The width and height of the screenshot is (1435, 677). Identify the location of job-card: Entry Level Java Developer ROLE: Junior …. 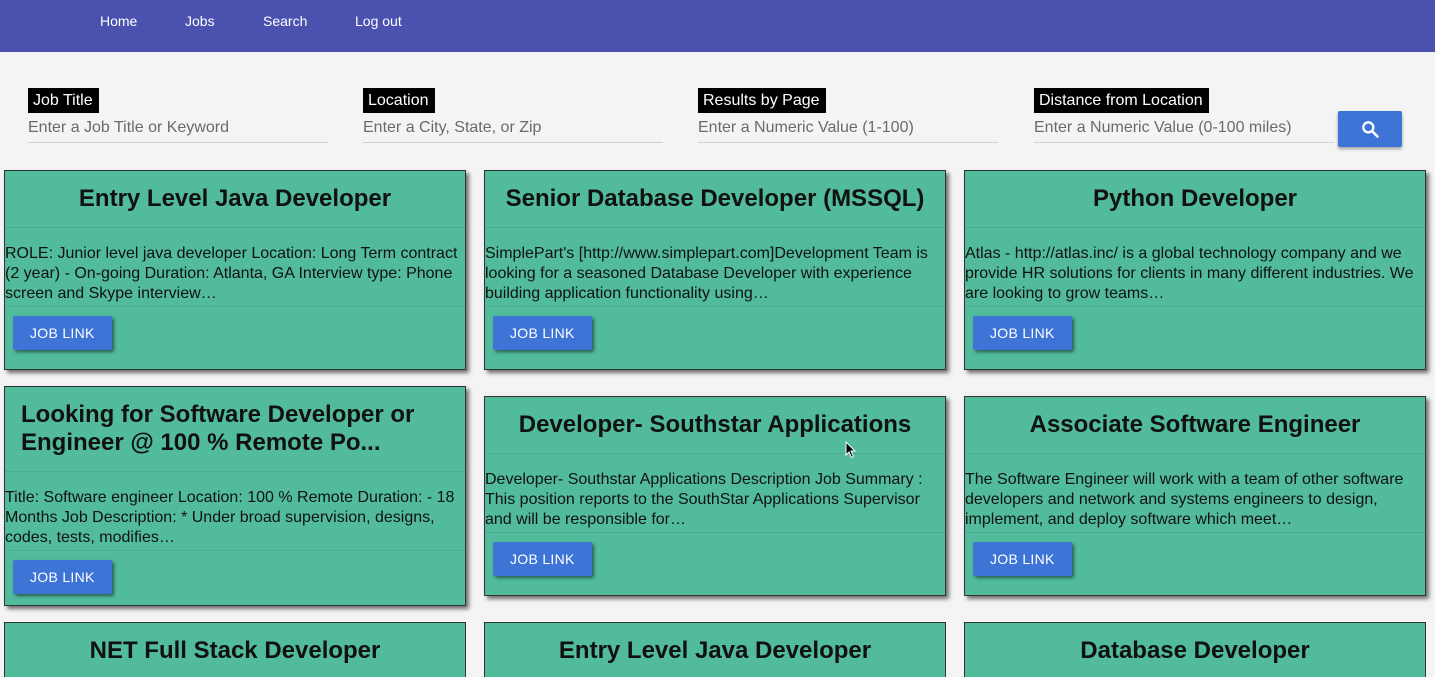
(235, 270).